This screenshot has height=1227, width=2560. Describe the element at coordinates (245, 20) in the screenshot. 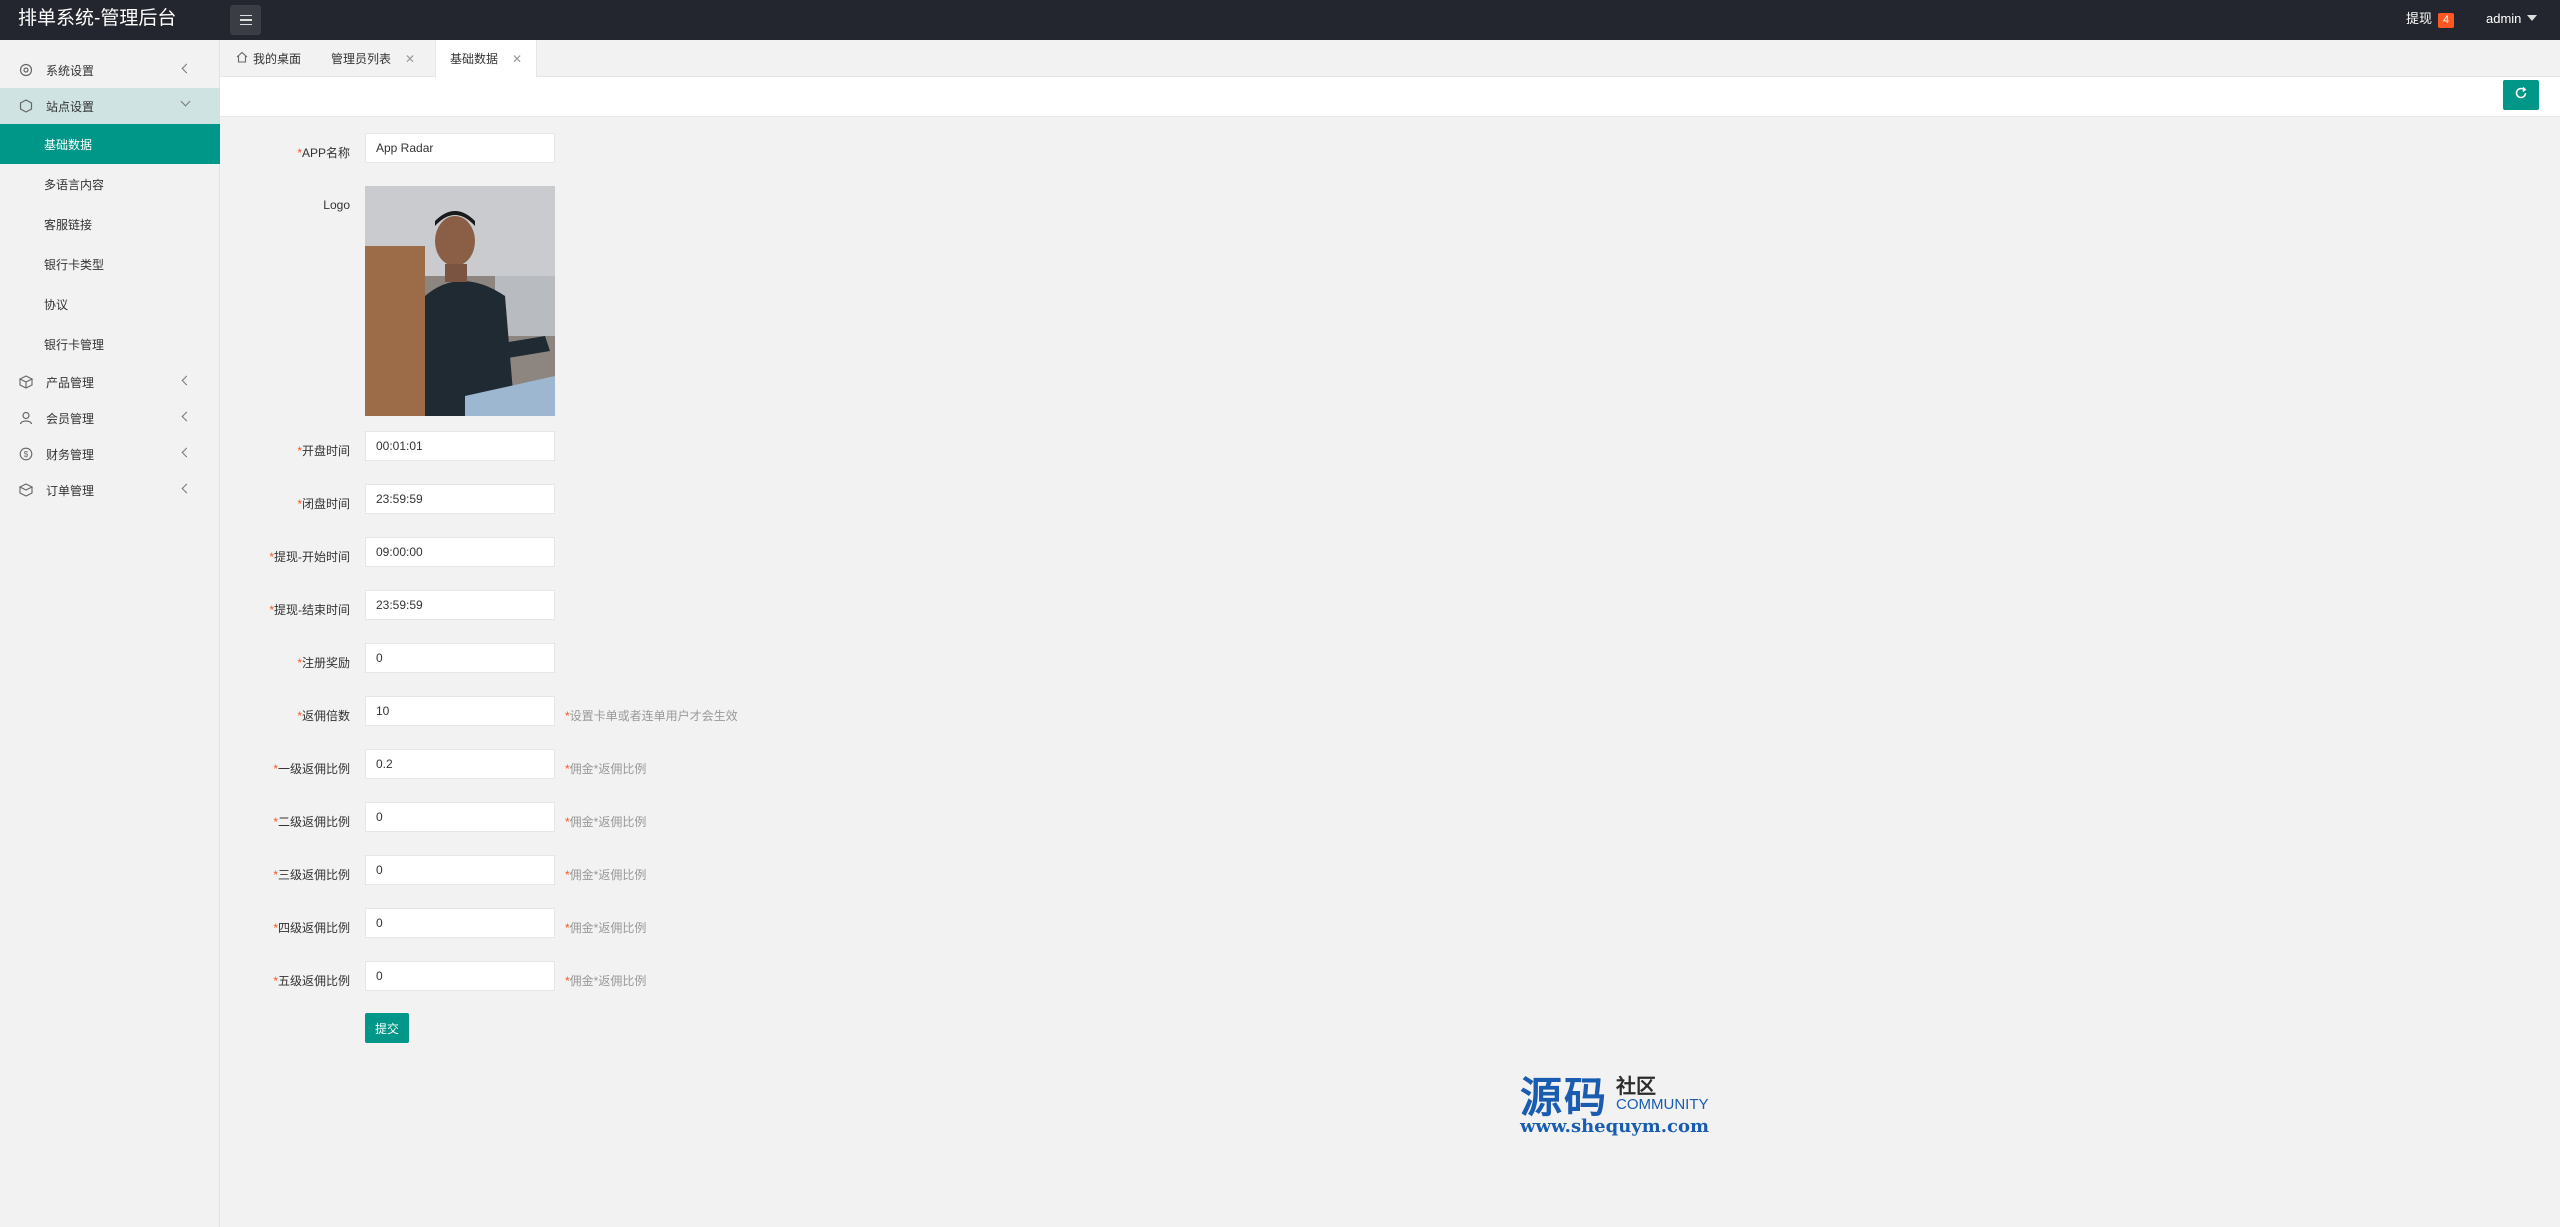

I see `menu-toggle-button` at that location.